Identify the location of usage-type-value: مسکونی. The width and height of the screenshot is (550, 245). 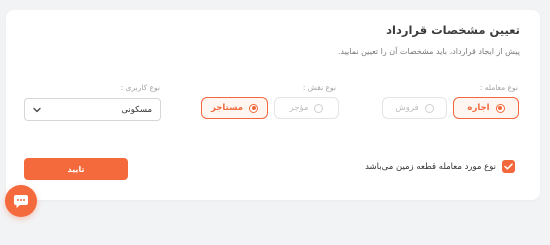
(136, 109).